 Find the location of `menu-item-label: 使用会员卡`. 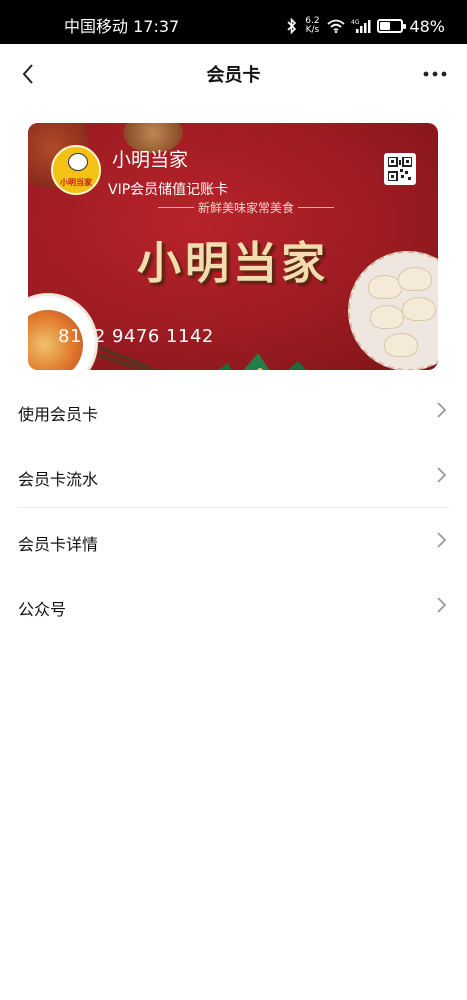

menu-item-label: 使用会员卡 is located at coordinates (58, 414).